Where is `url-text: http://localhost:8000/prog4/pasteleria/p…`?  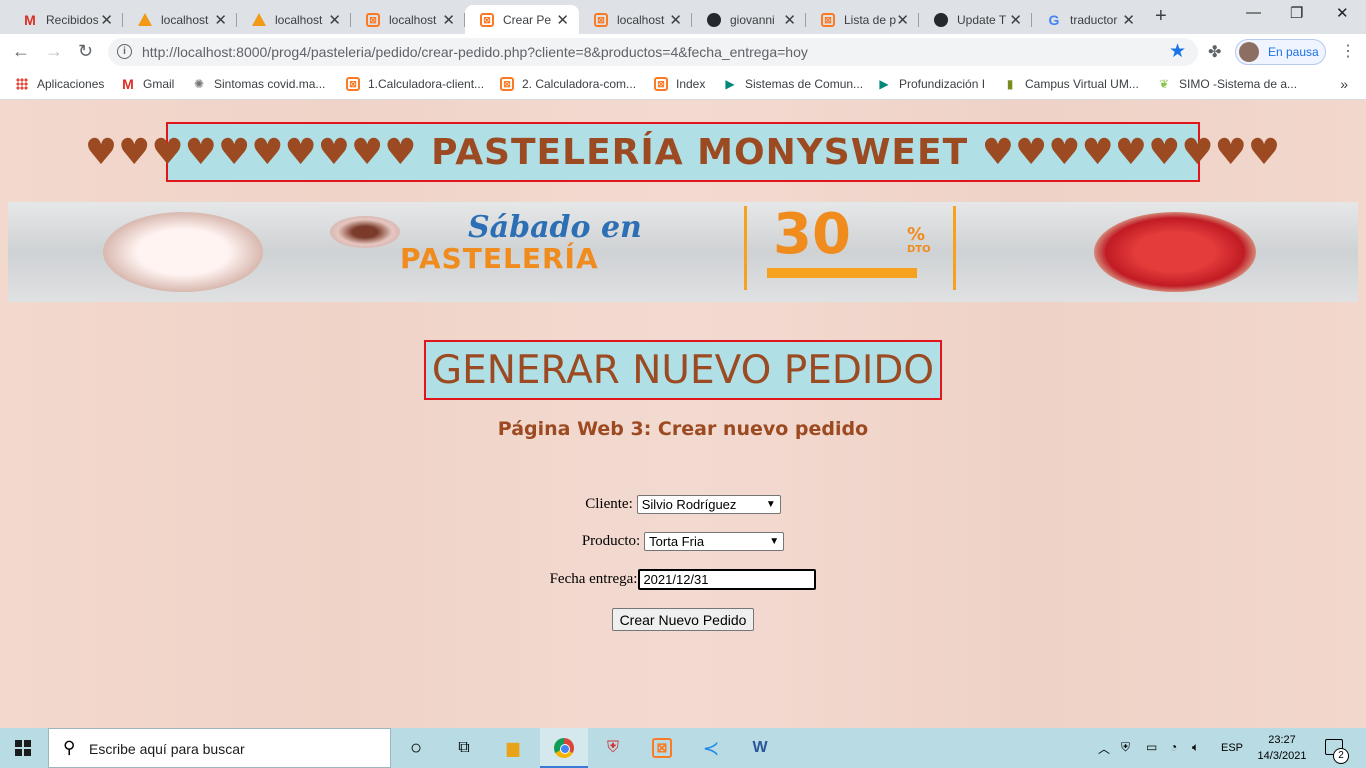
url-text: http://localhost:8000/prog4/pasteleria/p… is located at coordinates (475, 52).